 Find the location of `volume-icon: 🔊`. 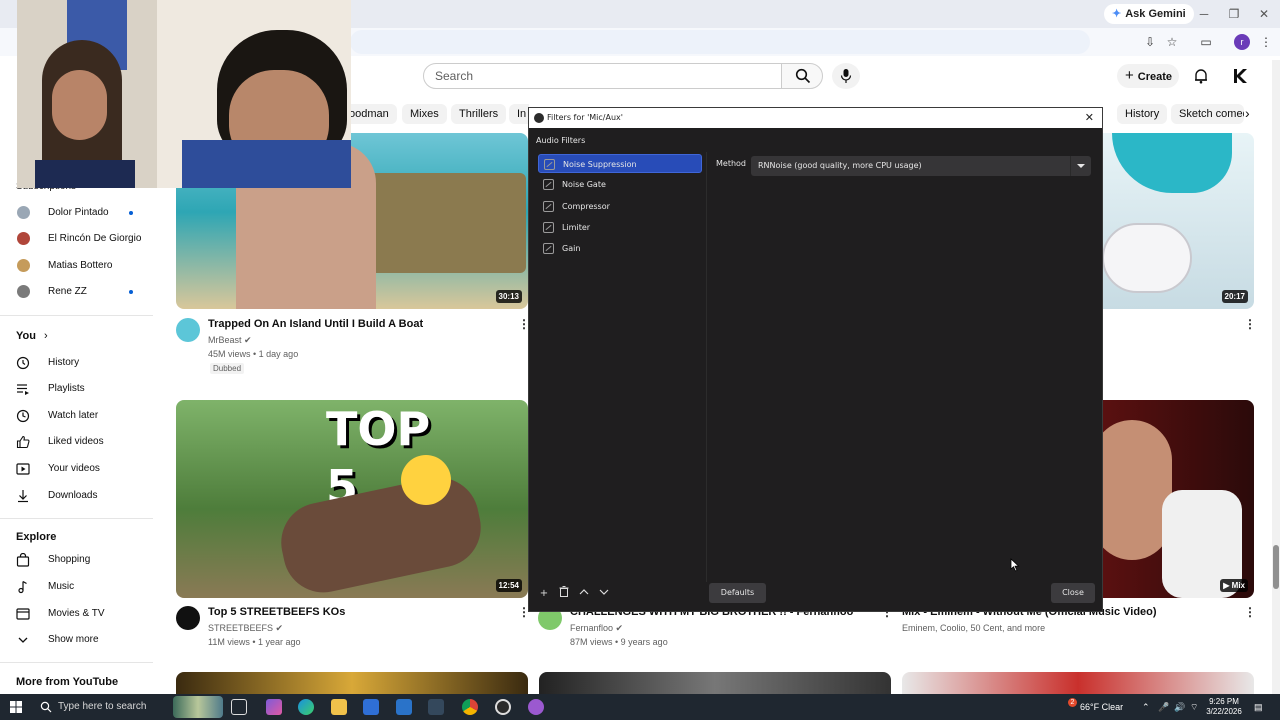

volume-icon: 🔊 is located at coordinates (1179, 707).